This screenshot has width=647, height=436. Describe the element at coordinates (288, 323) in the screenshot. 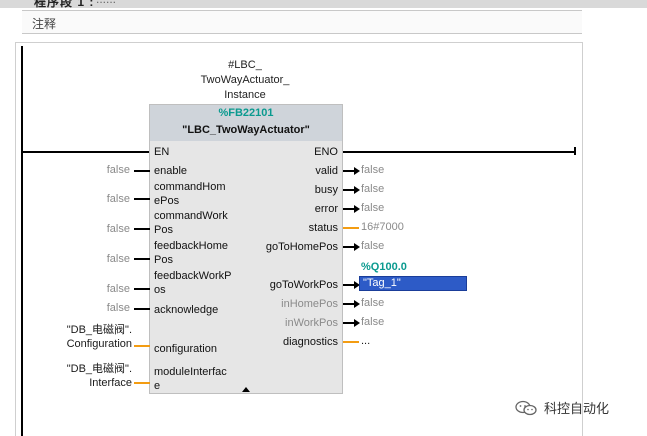

I see `pin-in-work-pos: inWorkPos` at that location.